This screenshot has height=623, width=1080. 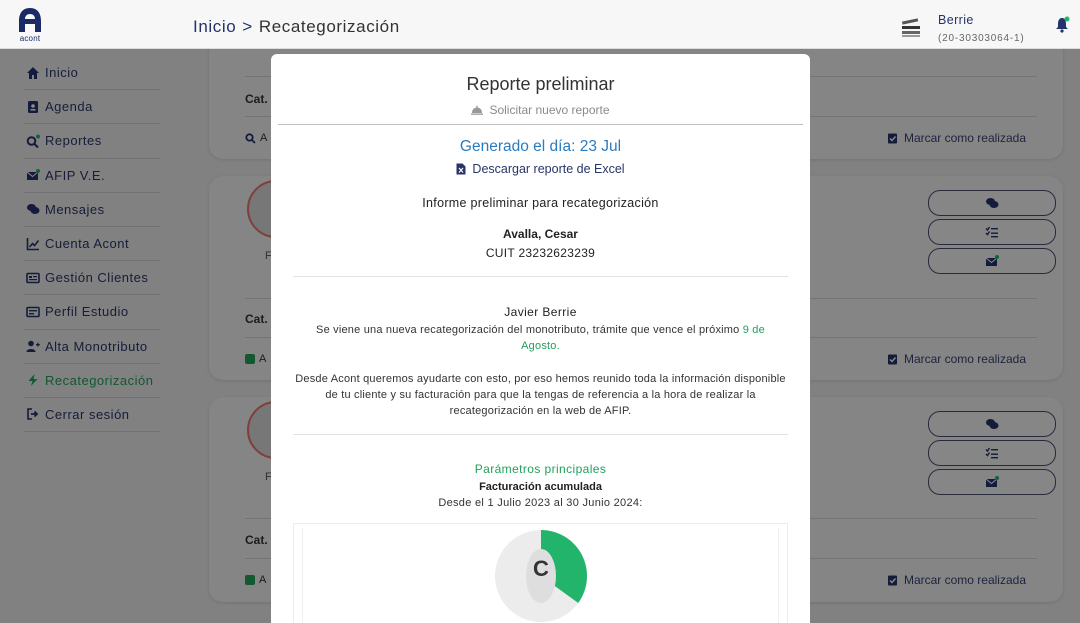 What do you see at coordinates (540, 253) in the screenshot?
I see `client-cuit: CUIT 23232623239` at bounding box center [540, 253].